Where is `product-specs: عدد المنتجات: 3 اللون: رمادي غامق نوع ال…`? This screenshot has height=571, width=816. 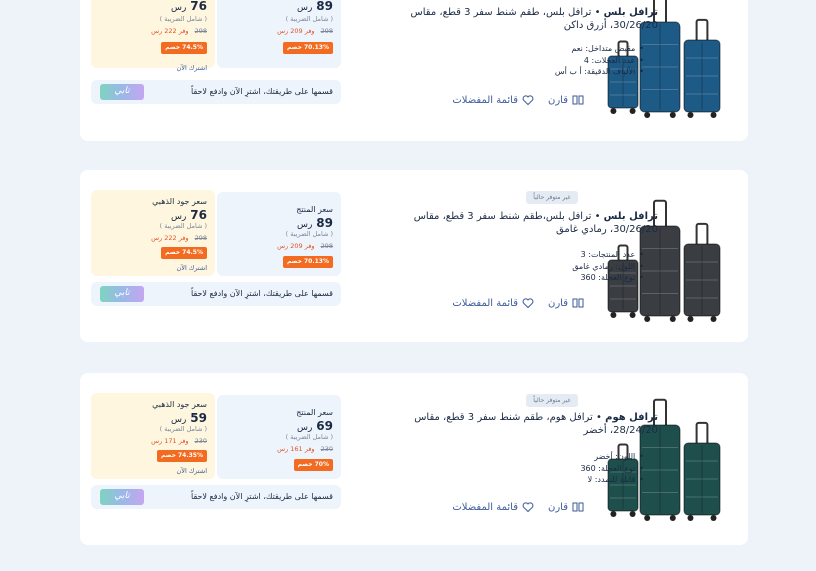 product-specs: عدد المنتجات: 3 اللون: رمادي غامق نوع ال… is located at coordinates (512, 266).